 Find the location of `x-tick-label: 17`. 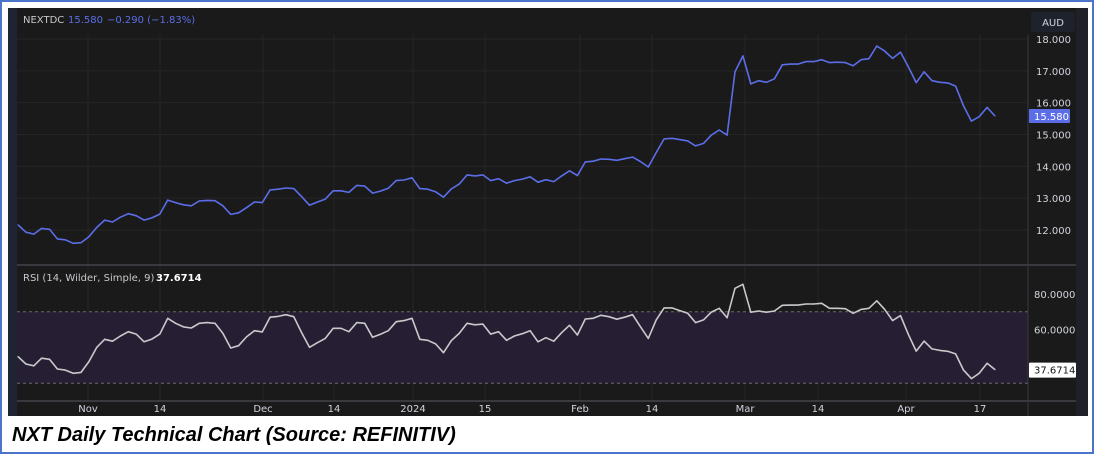

x-tick-label: 17 is located at coordinates (980, 409).